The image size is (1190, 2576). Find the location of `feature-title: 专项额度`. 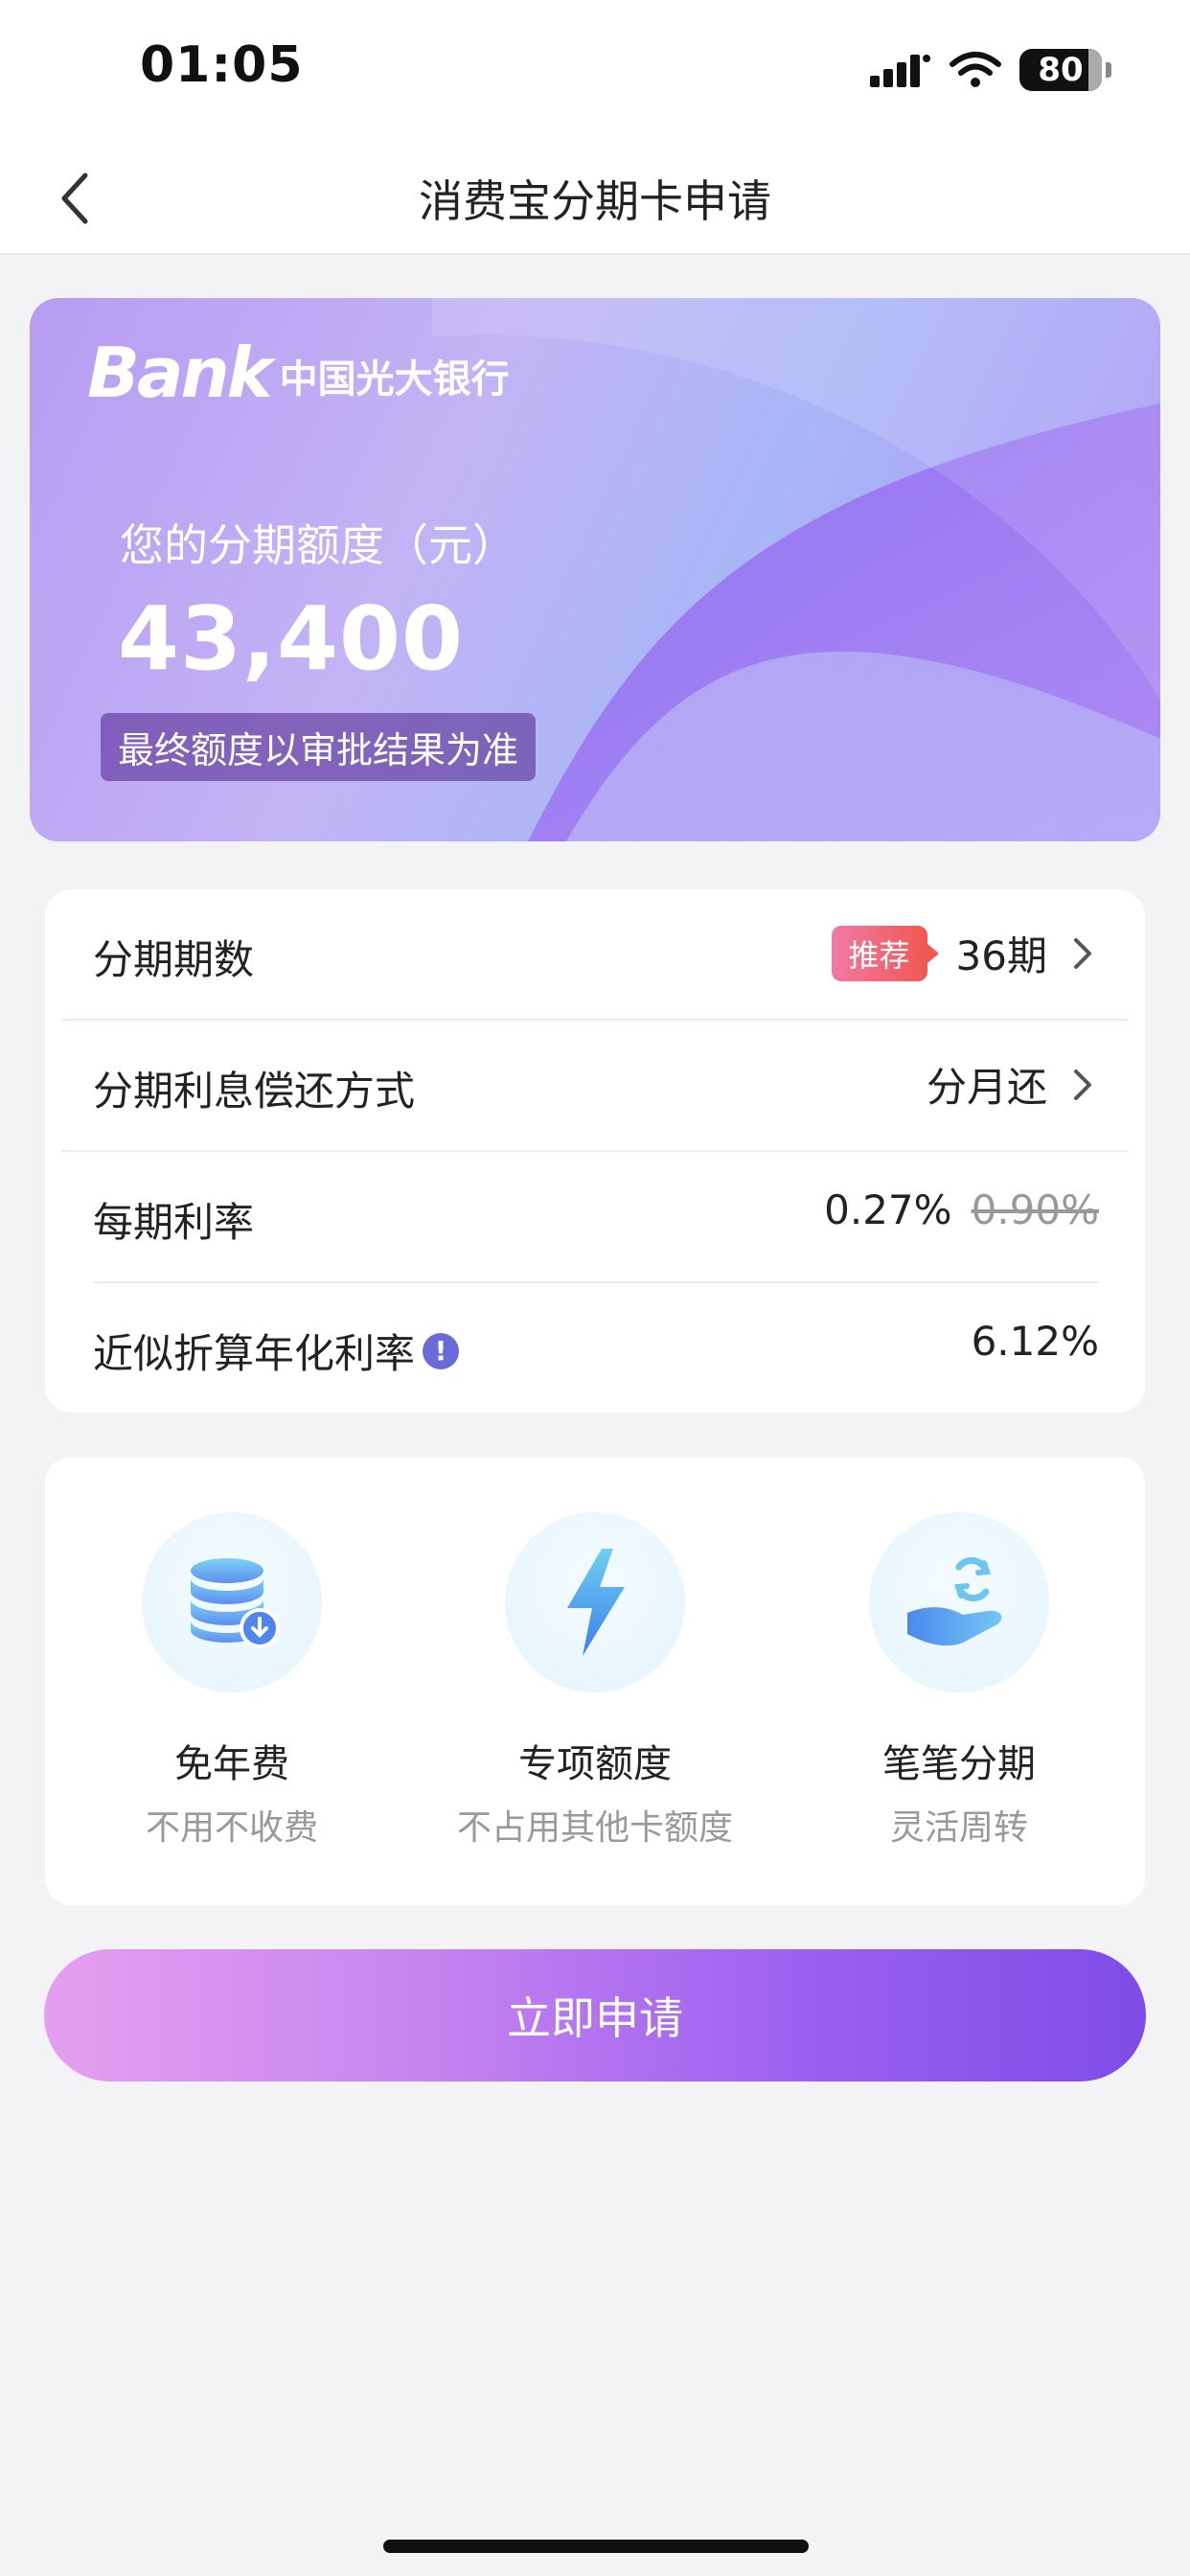

feature-title: 专项额度 is located at coordinates (595, 1764).